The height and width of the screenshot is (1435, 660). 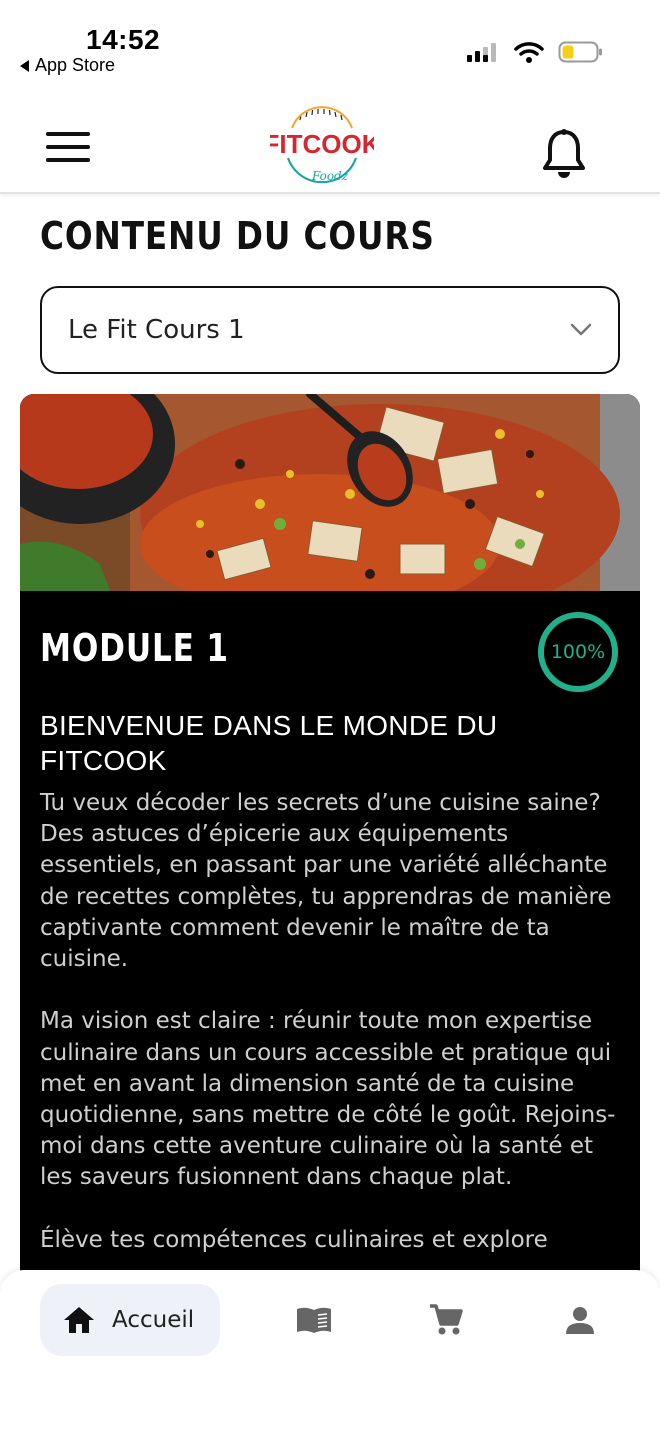 I want to click on nav-home-label: Accueil, so click(x=153, y=1320).